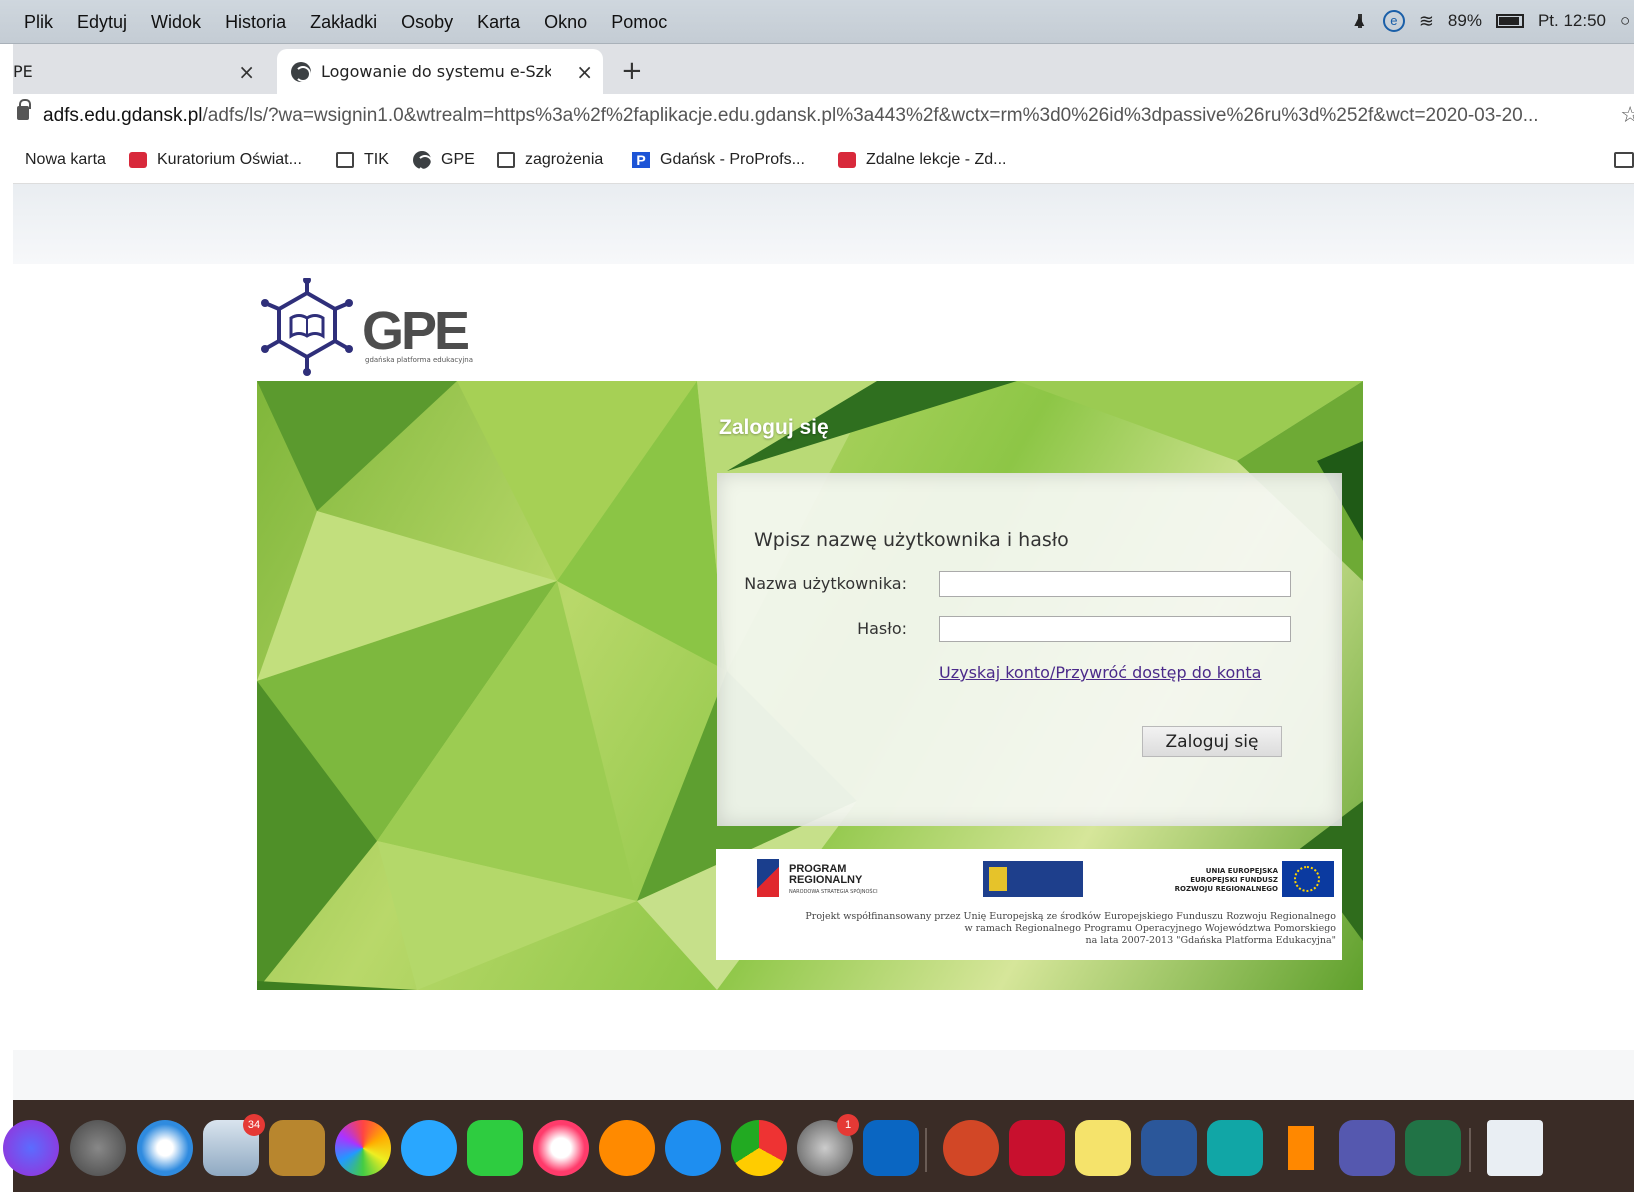  Describe the element at coordinates (759, 1148) in the screenshot. I see `chrome-icon` at that location.